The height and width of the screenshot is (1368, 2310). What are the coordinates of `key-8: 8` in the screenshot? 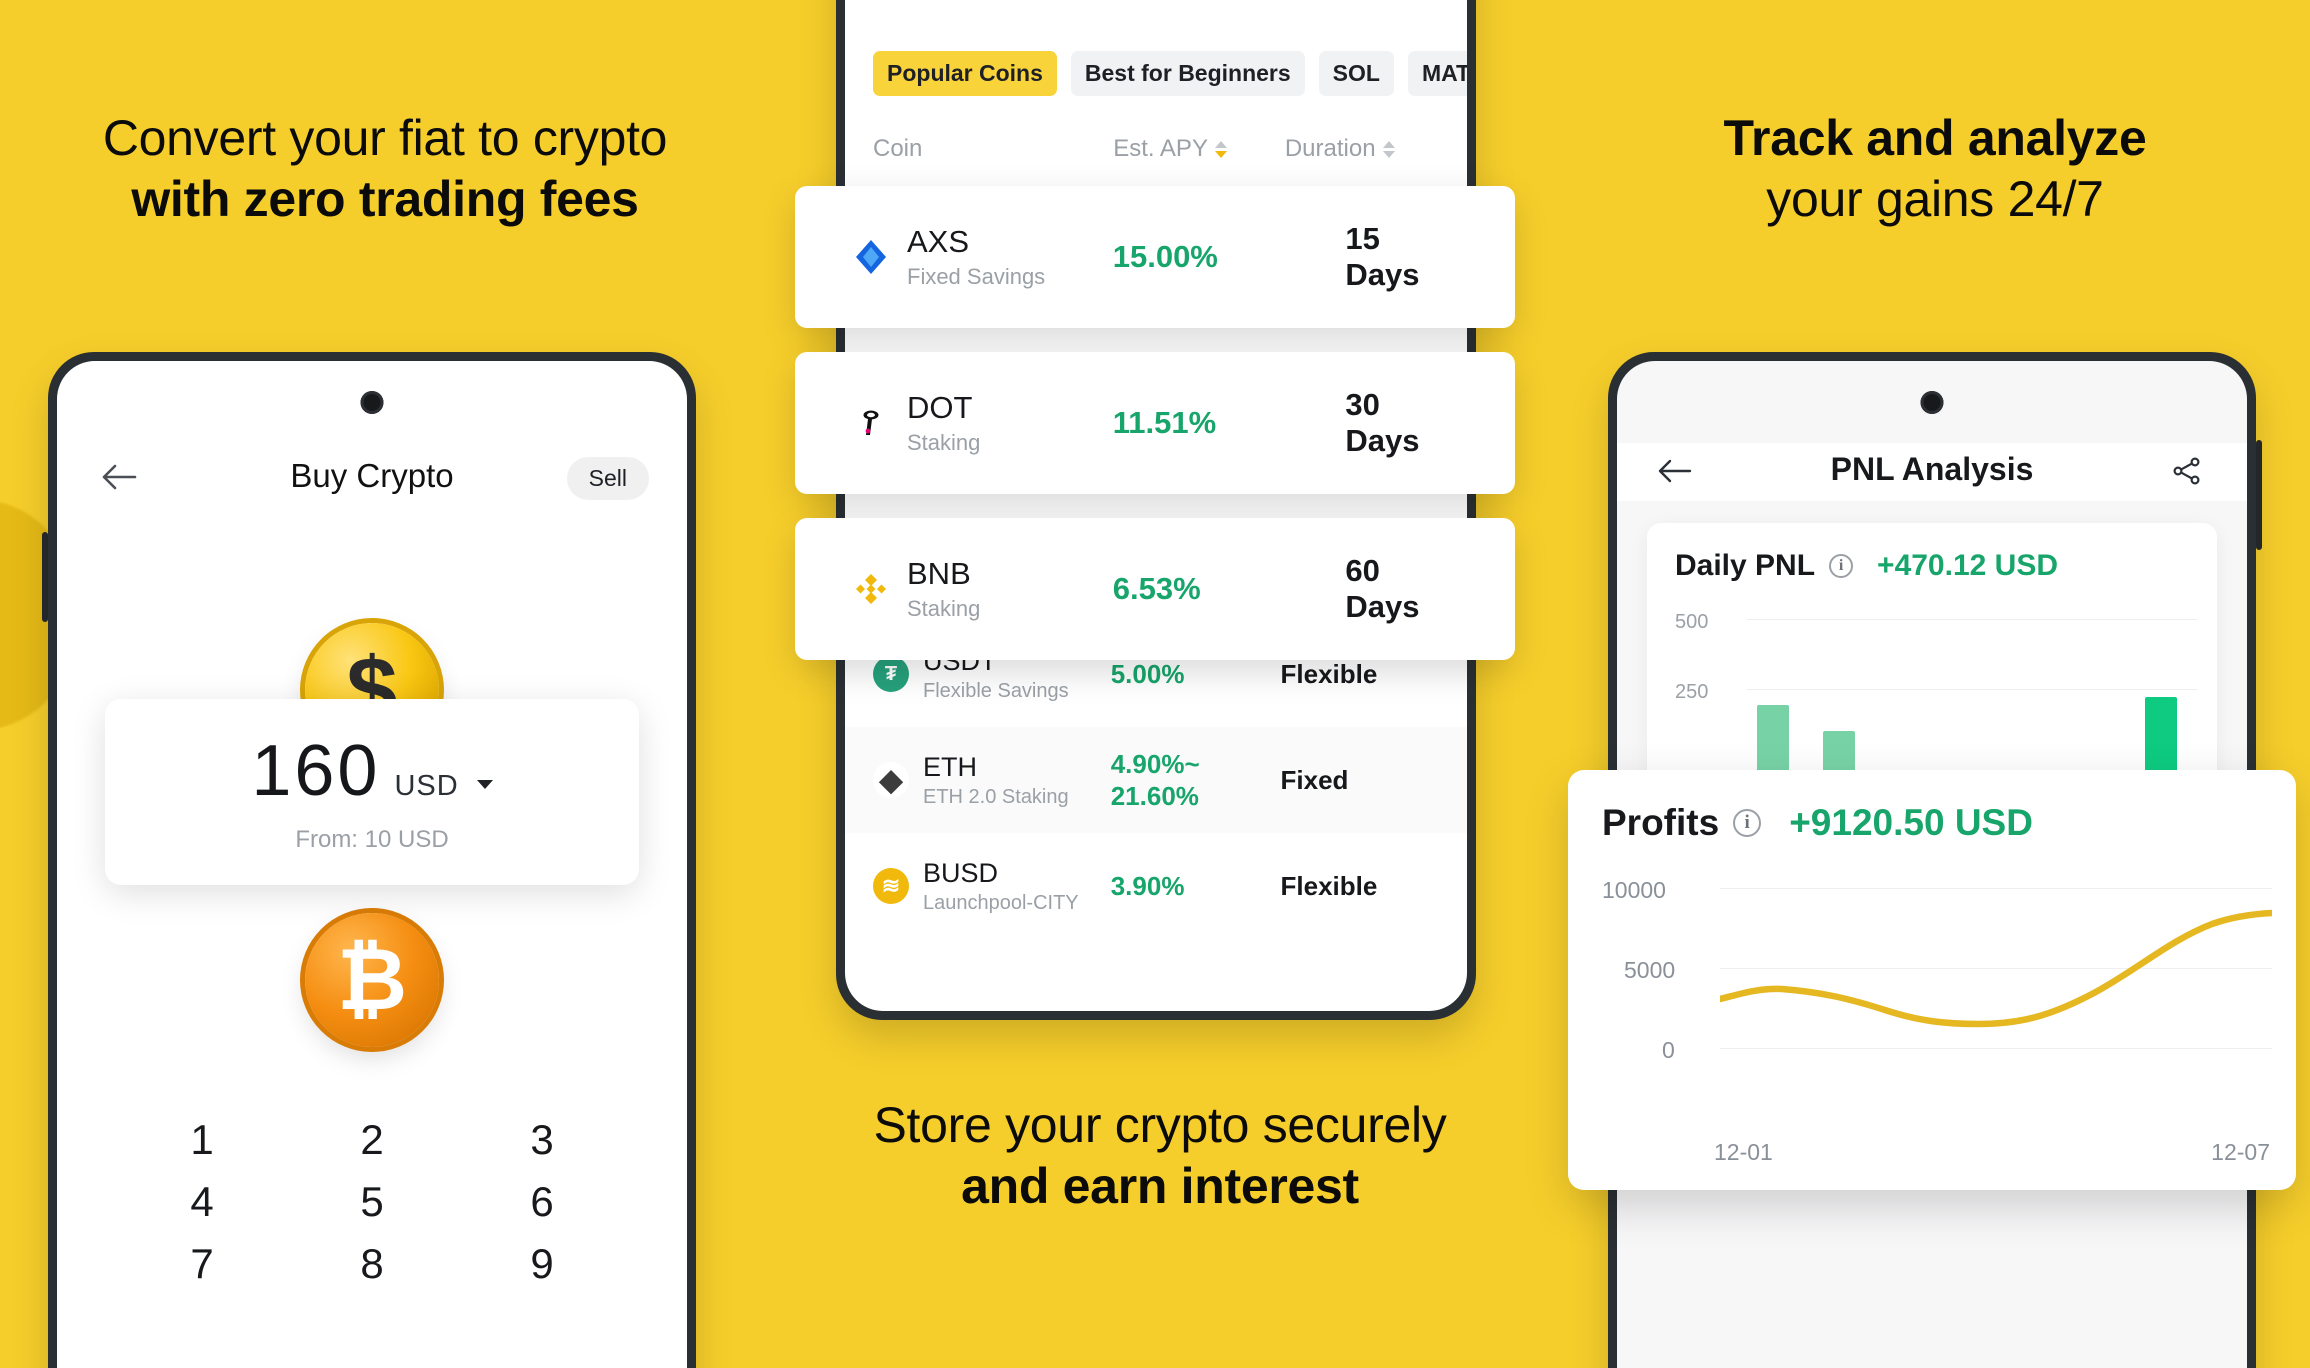 It's located at (372, 1264).